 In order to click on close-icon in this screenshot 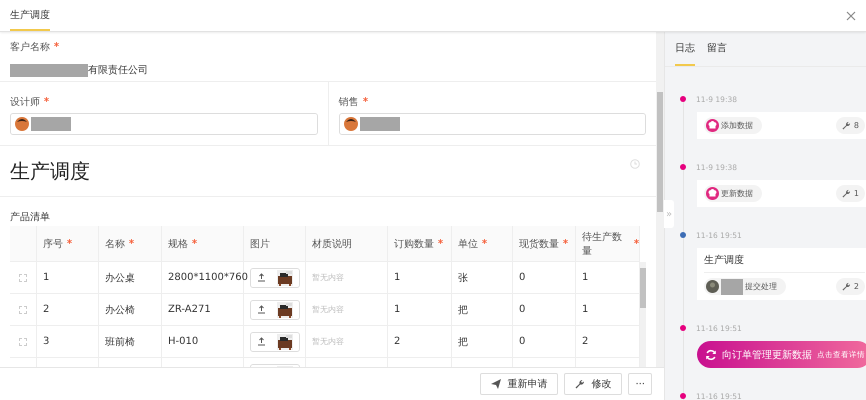, I will do `click(851, 15)`.